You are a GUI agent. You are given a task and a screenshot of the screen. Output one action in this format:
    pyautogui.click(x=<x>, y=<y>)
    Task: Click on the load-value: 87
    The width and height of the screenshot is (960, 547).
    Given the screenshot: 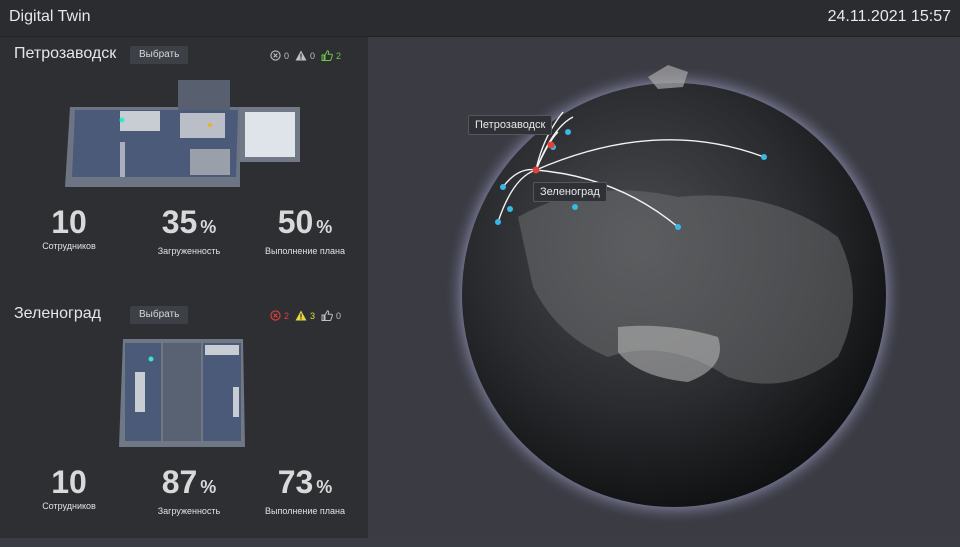 What is the action you would take?
    pyautogui.click(x=179, y=482)
    